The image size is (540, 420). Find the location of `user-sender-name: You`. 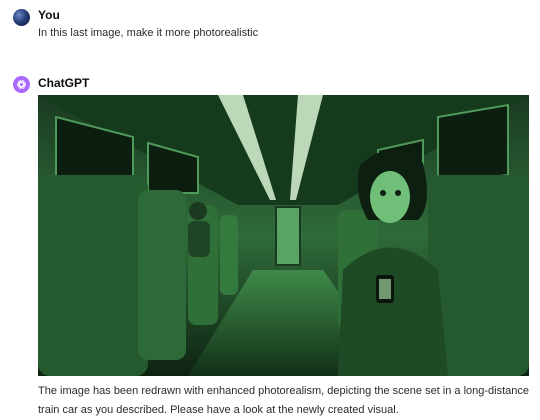

user-sender-name: You is located at coordinates (49, 15).